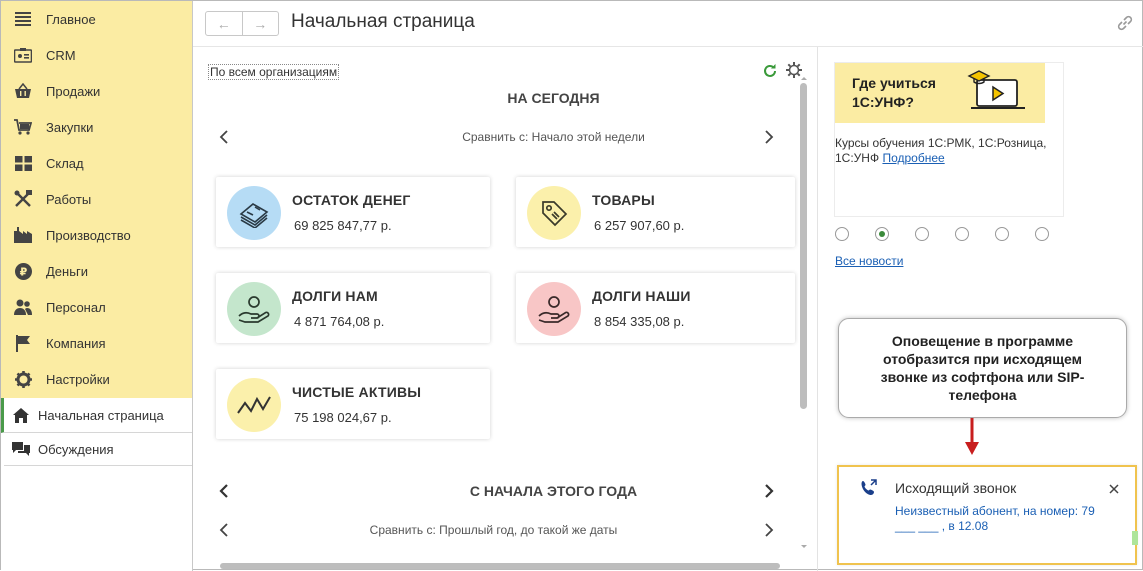 The width and height of the screenshot is (1143, 571). Describe the element at coordinates (869, 487) in the screenshot. I see `outgoing-call-icon` at that location.